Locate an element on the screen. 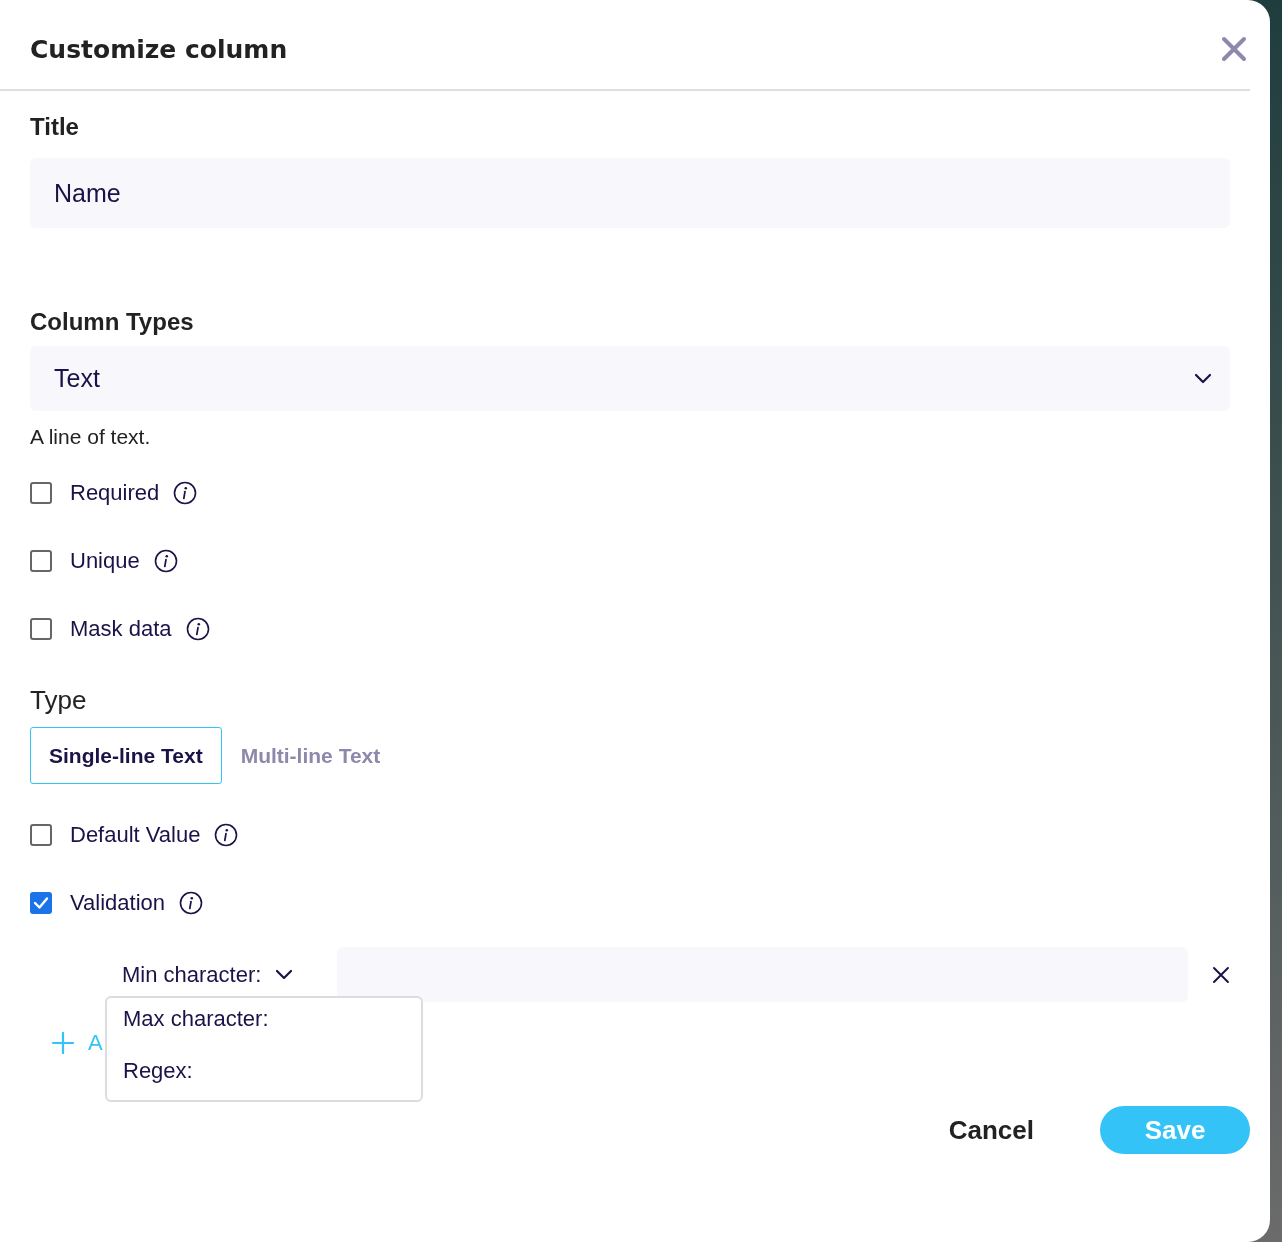 The width and height of the screenshot is (1282, 1242). close-icon is located at coordinates (1221, 974).